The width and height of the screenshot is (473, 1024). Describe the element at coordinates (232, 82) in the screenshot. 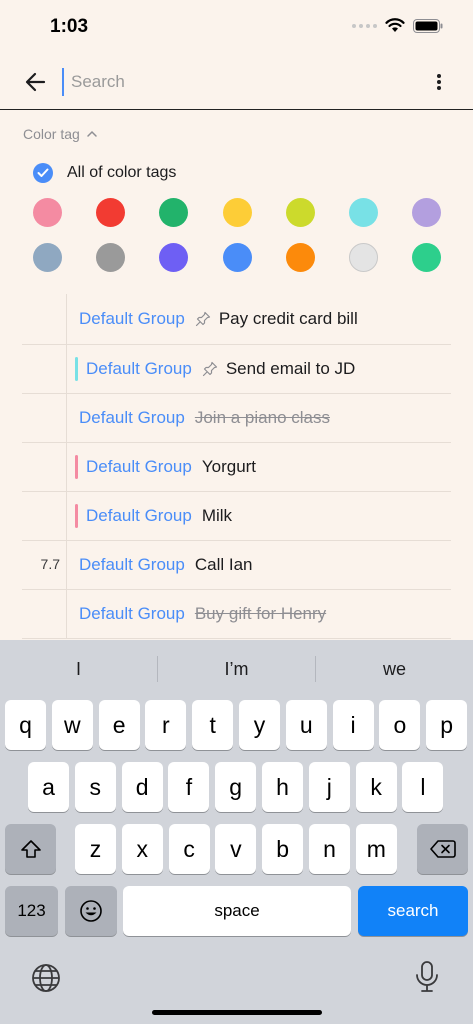

I see `search-input` at that location.